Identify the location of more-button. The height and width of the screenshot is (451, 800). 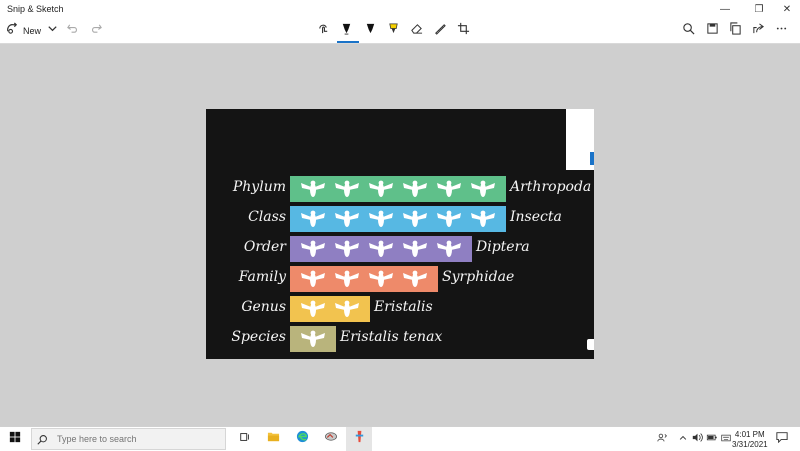
(781, 31).